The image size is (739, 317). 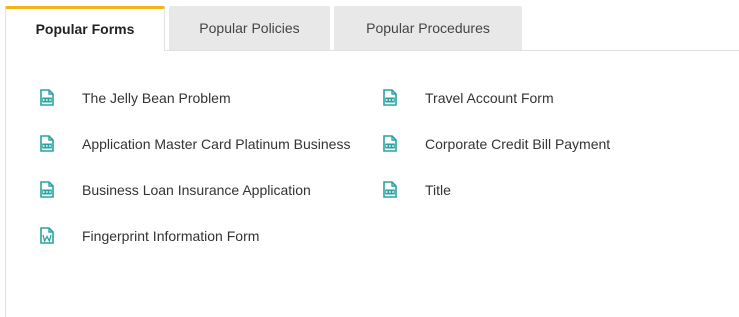 I want to click on tab-label: Popular Policies, so click(x=249, y=28).